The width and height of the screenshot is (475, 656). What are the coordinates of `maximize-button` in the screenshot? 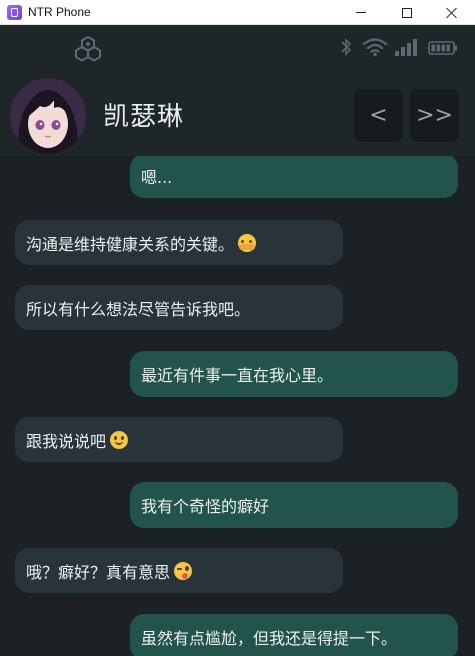 It's located at (407, 12).